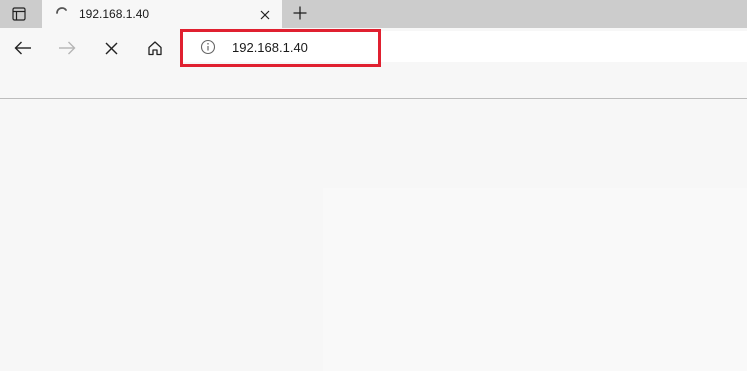  I want to click on forward-button, so click(67, 48).